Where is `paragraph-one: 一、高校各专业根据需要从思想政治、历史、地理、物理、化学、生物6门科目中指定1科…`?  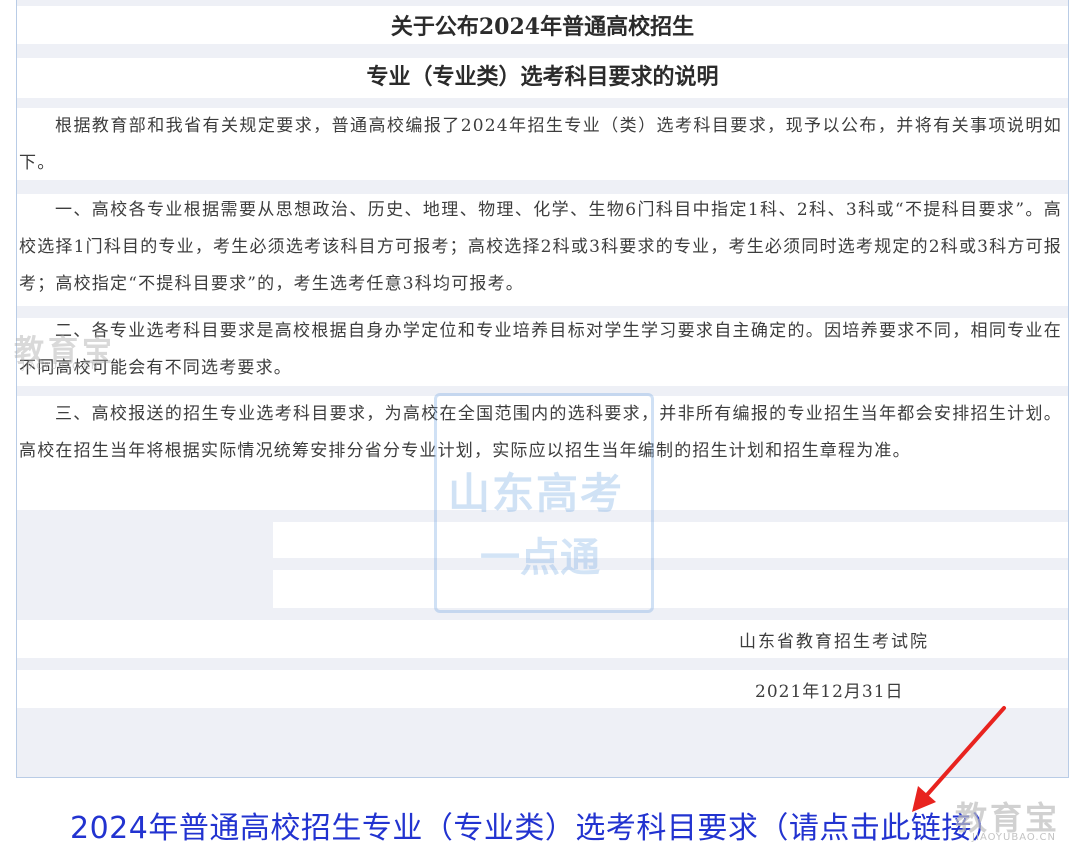
paragraph-one: 一、高校各专业根据需要从思想政治、历史、地理、物理、化学、生物6门科目中指定1科… is located at coordinates (540, 247).